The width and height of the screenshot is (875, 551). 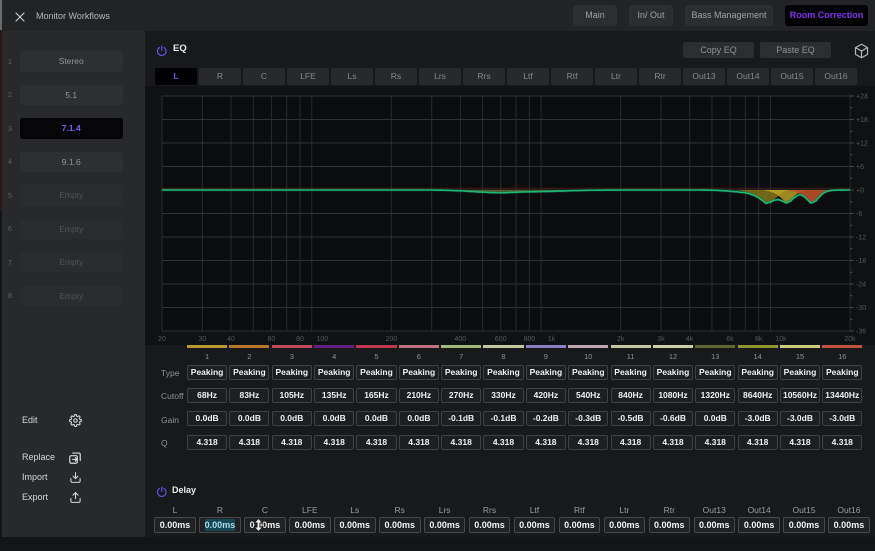 I want to click on svg-text: +0, so click(x=860, y=191).